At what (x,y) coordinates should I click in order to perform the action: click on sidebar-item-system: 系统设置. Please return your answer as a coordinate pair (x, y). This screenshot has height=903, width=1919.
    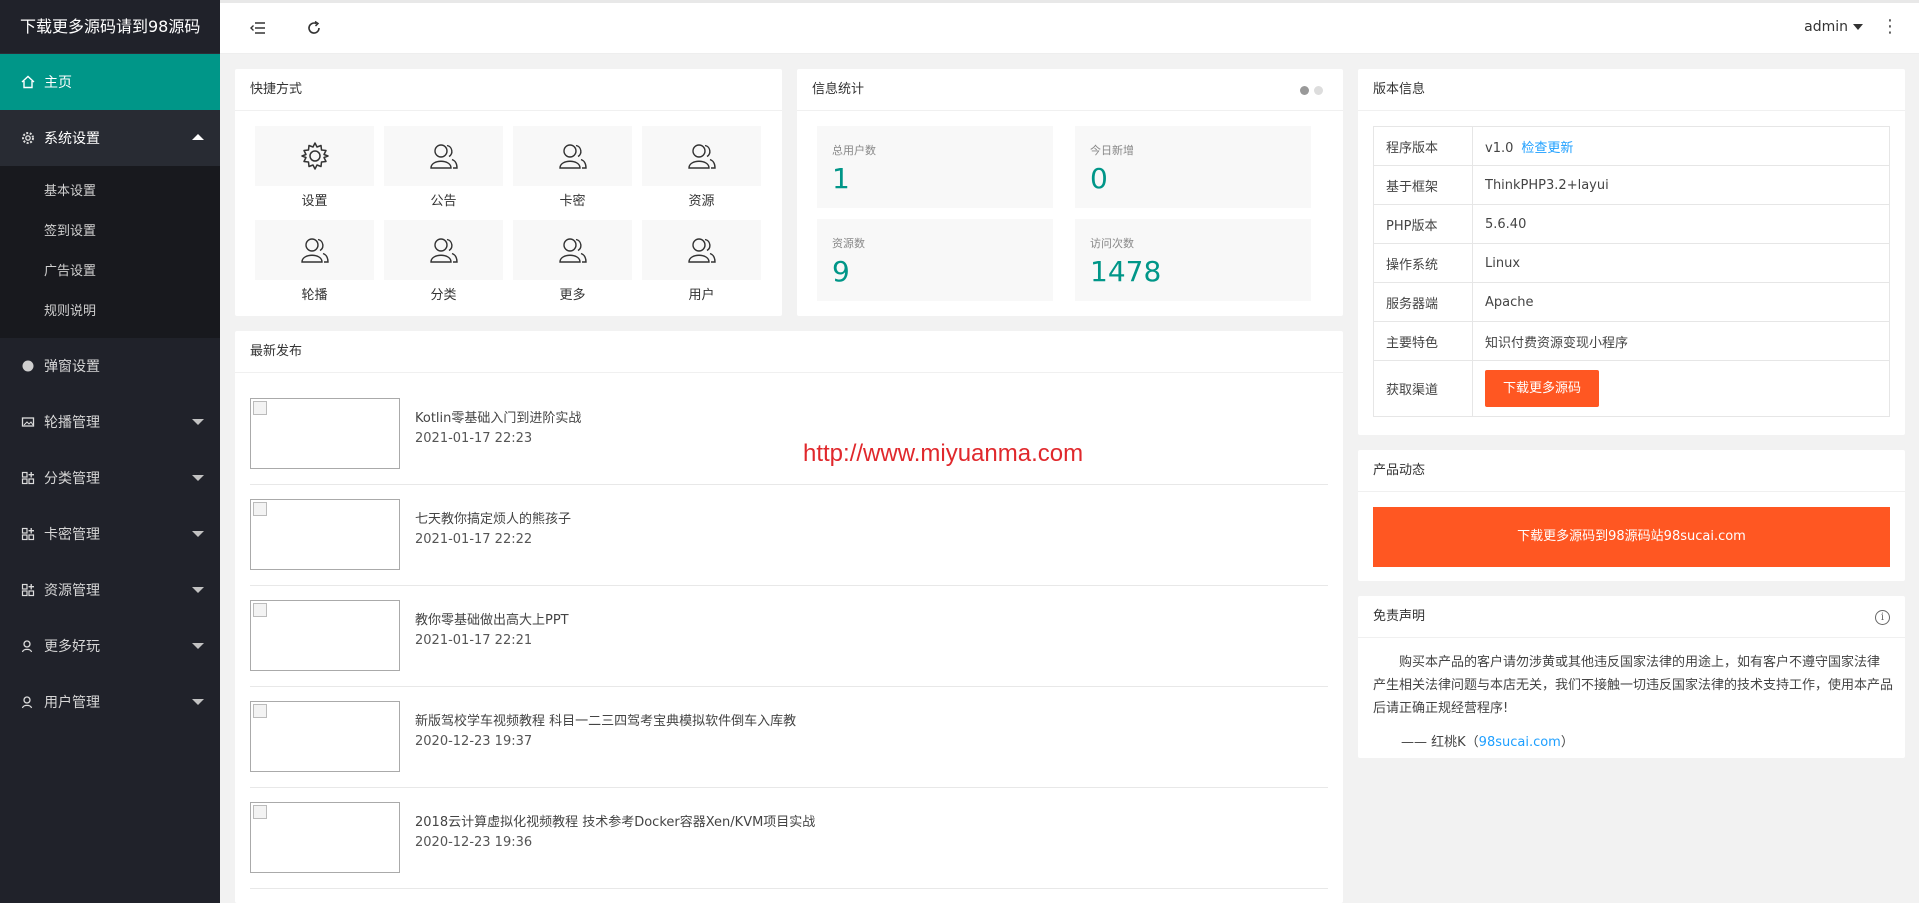
    Looking at the image, I should click on (110, 138).